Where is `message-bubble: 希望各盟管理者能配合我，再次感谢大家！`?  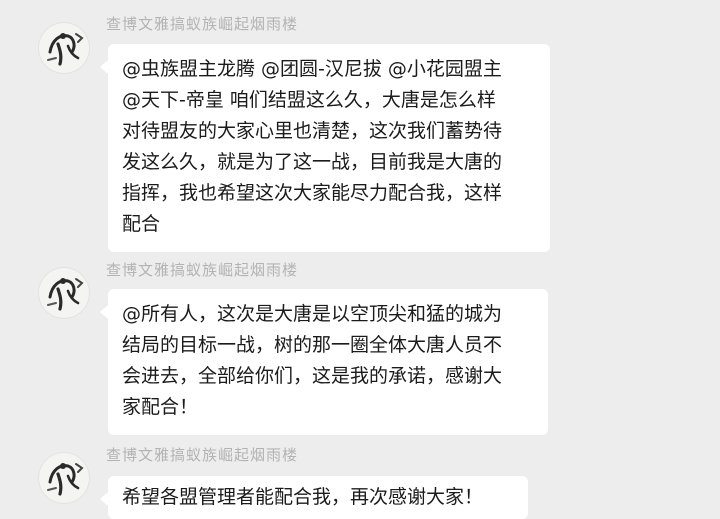
message-bubble: 希望各盟管理者能配合我，再次感谢大家！ is located at coordinates (314, 497).